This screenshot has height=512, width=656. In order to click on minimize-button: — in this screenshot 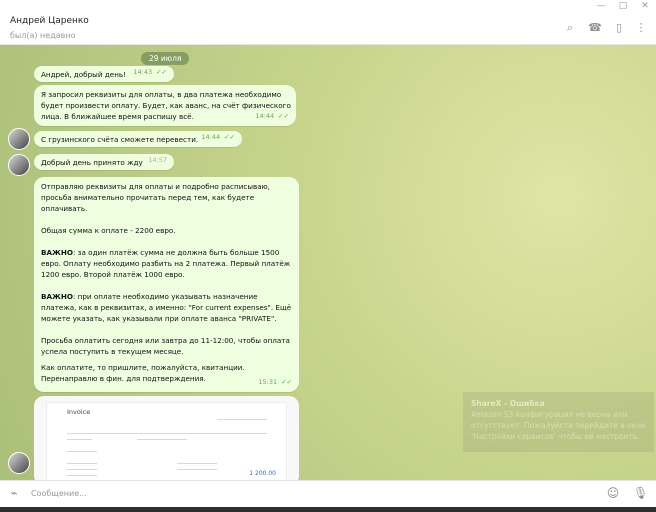, I will do `click(601, 6)`.